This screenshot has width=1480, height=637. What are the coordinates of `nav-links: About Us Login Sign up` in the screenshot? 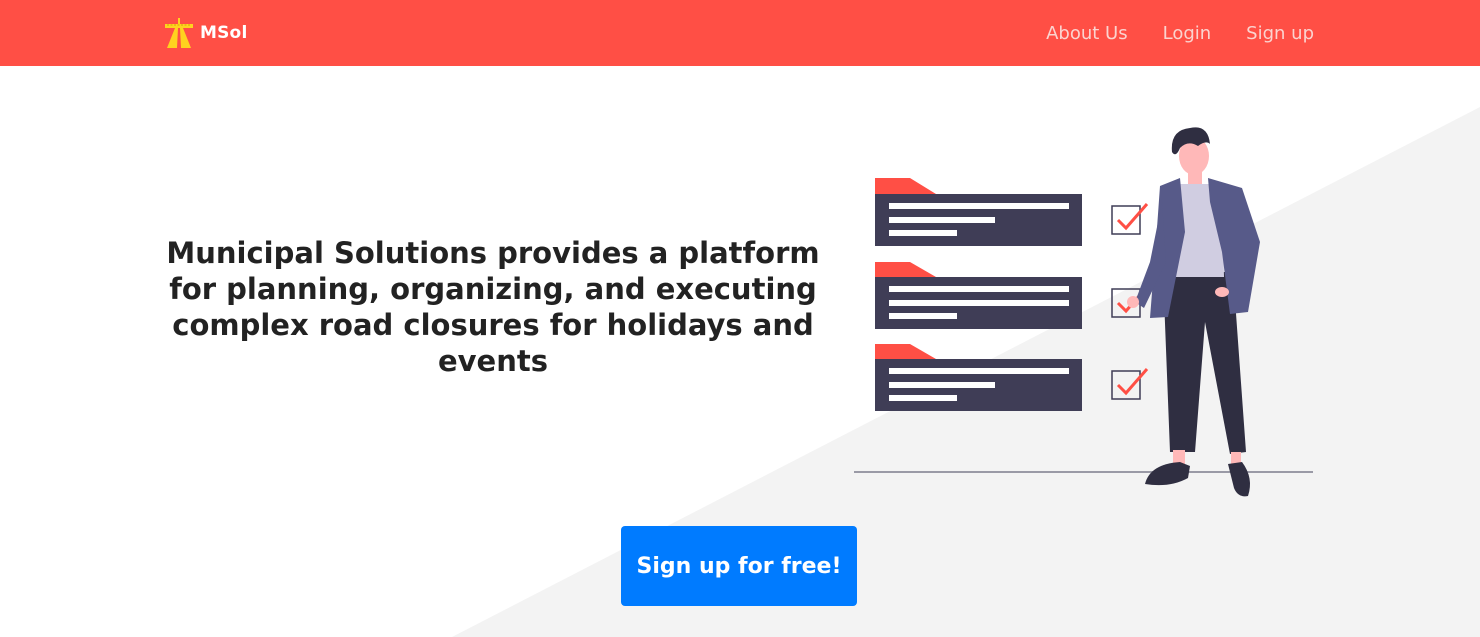 It's located at (1162, 33).